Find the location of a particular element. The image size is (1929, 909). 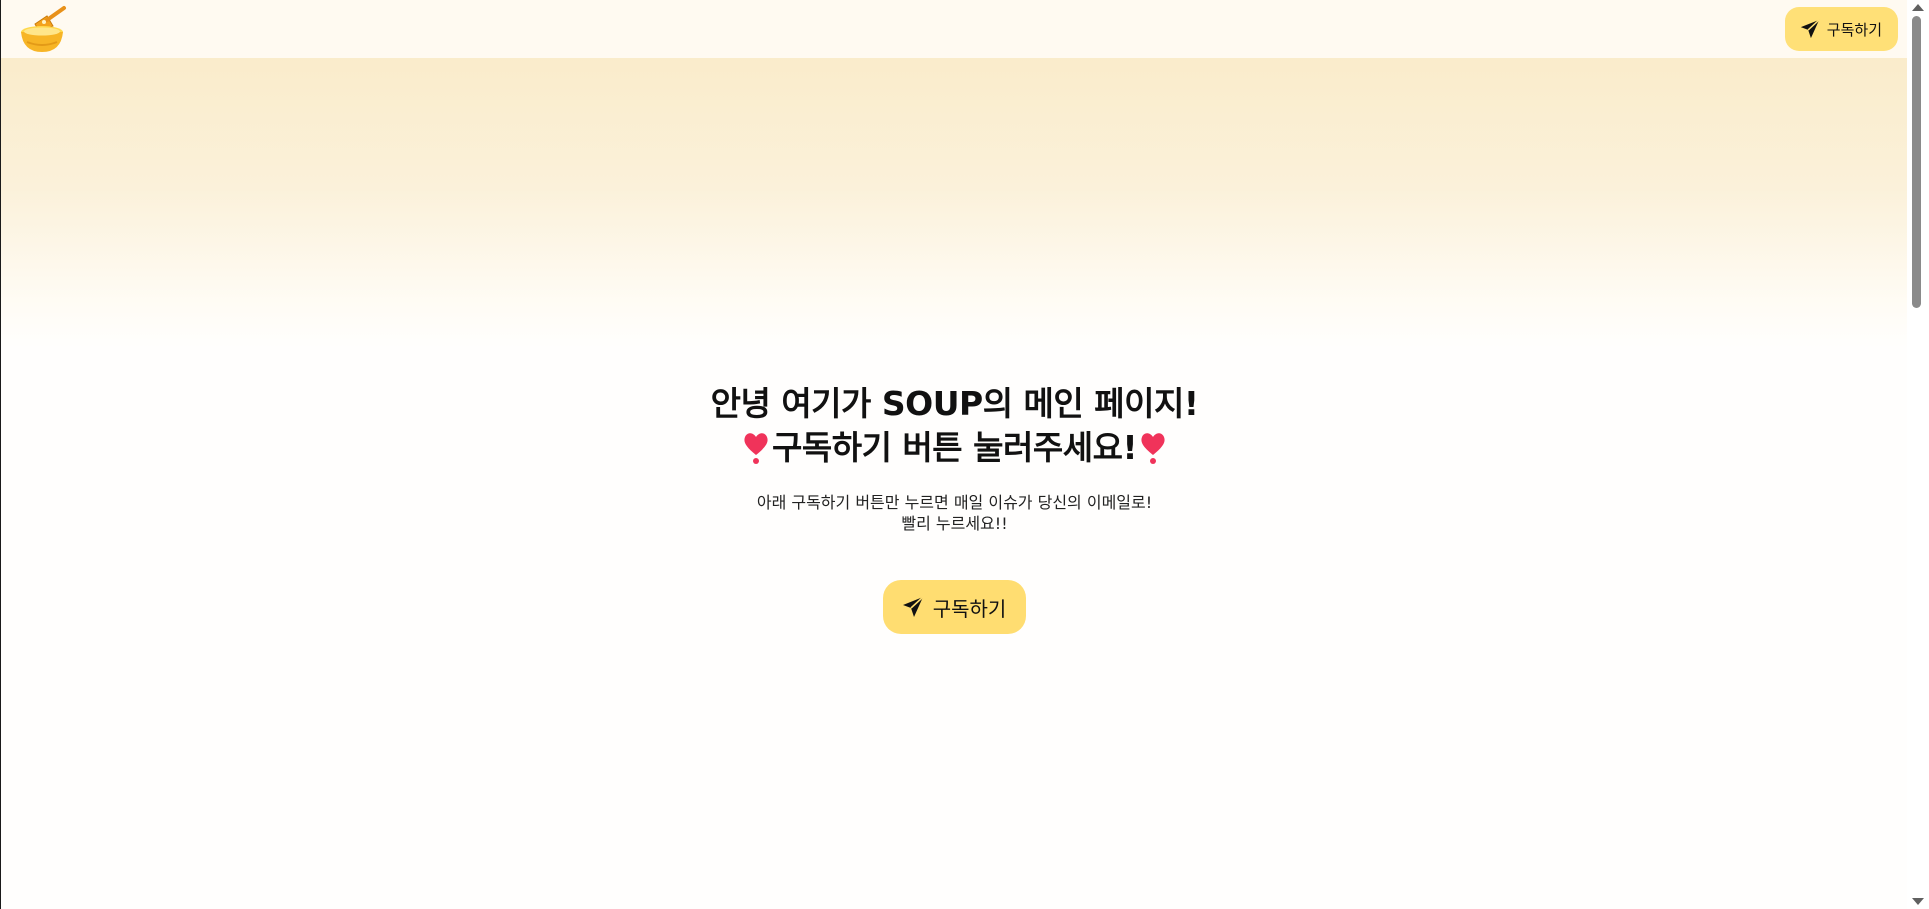

soup-bowl-icon is located at coordinates (42, 29).